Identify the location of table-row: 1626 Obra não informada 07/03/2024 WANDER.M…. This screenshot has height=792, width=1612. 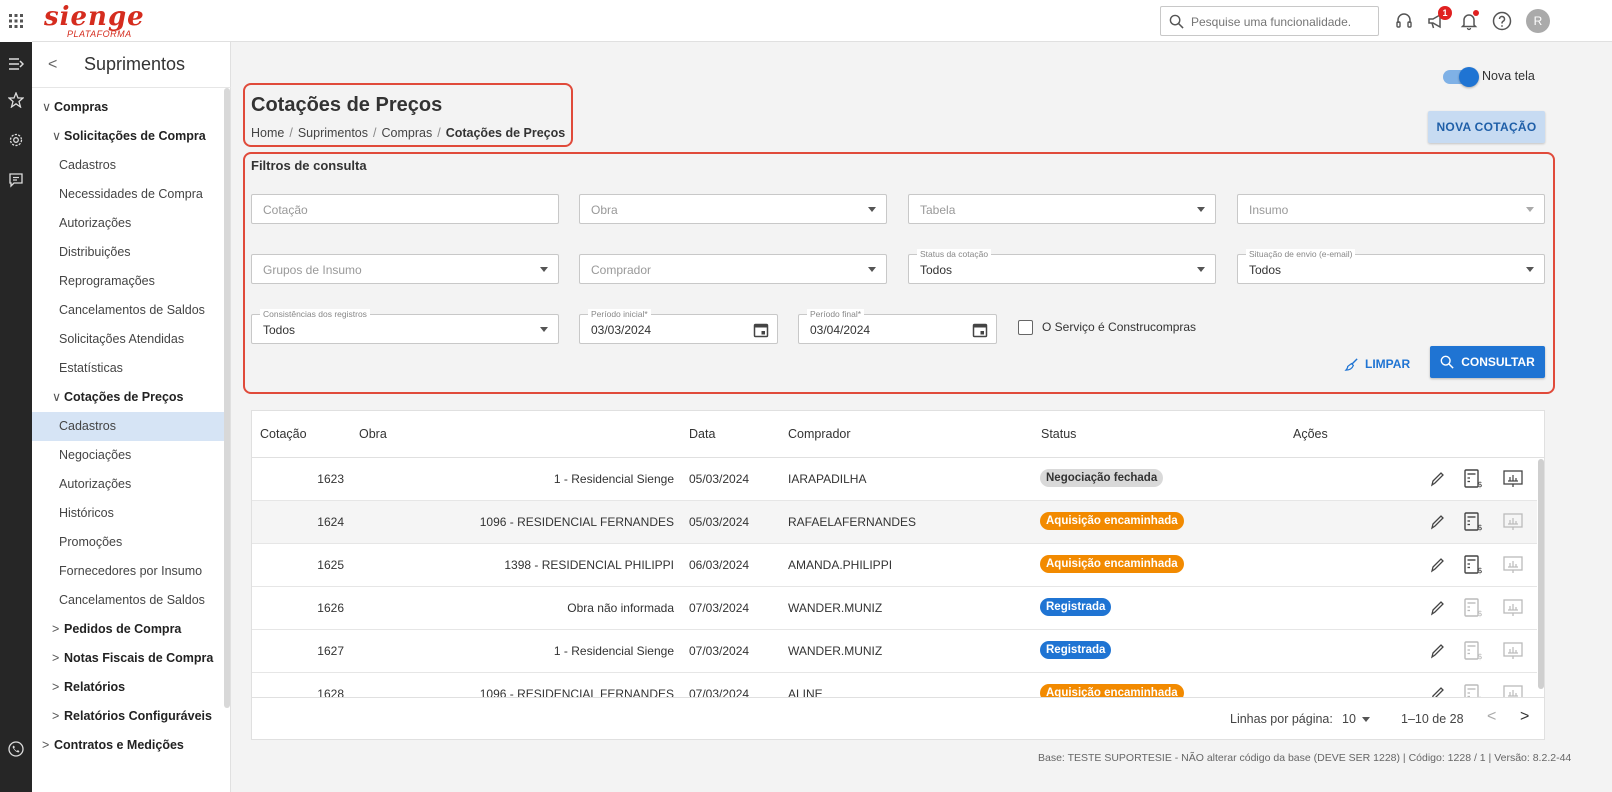
(894, 608).